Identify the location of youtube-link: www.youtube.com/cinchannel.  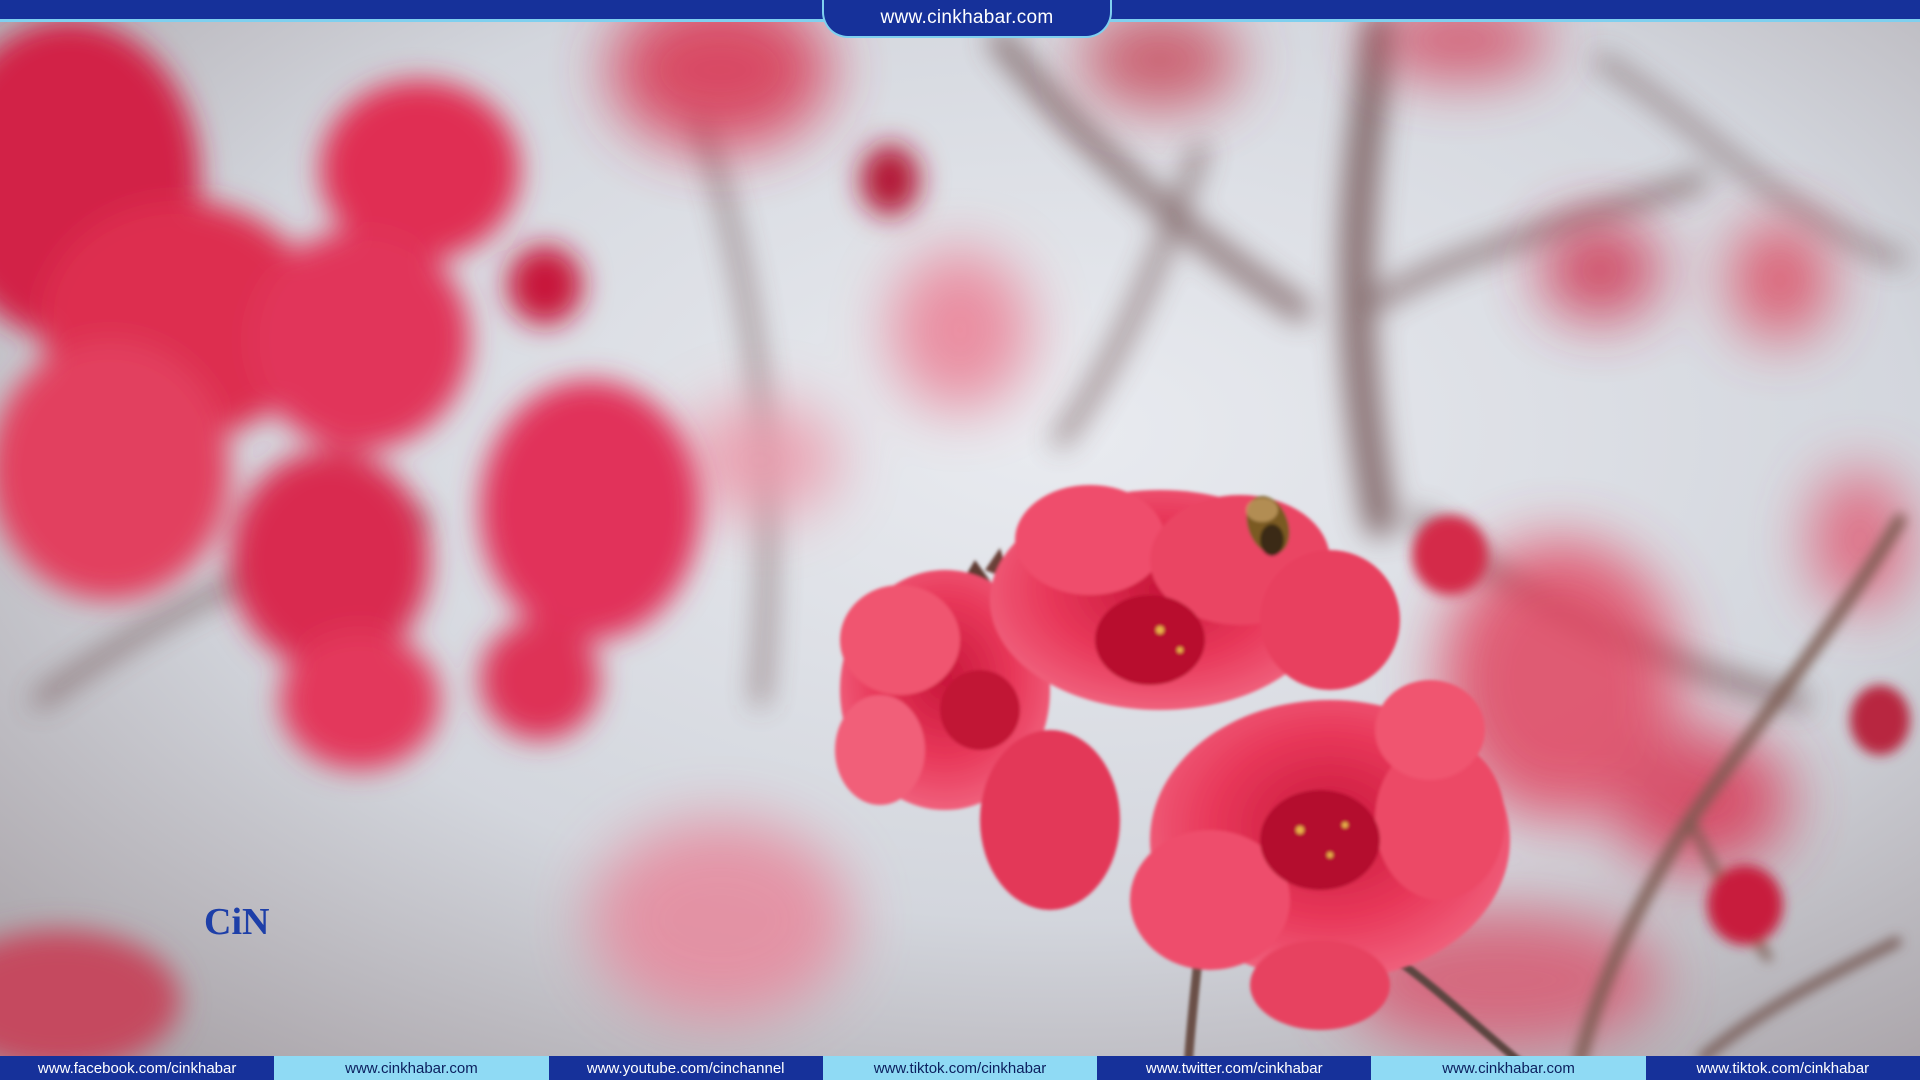
(685, 1068).